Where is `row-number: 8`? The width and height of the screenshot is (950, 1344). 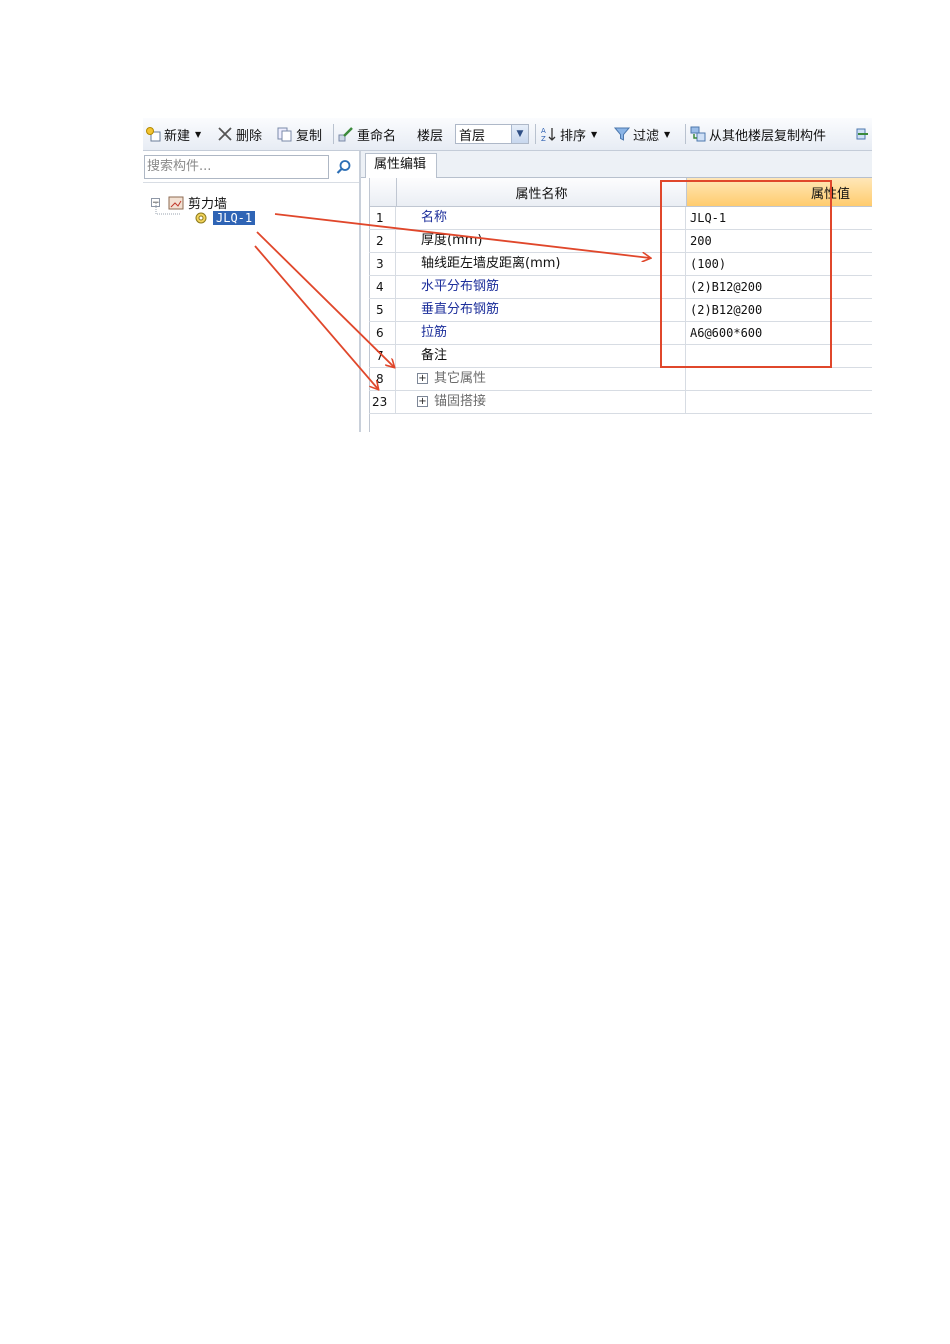
row-number: 8 is located at coordinates (382, 379).